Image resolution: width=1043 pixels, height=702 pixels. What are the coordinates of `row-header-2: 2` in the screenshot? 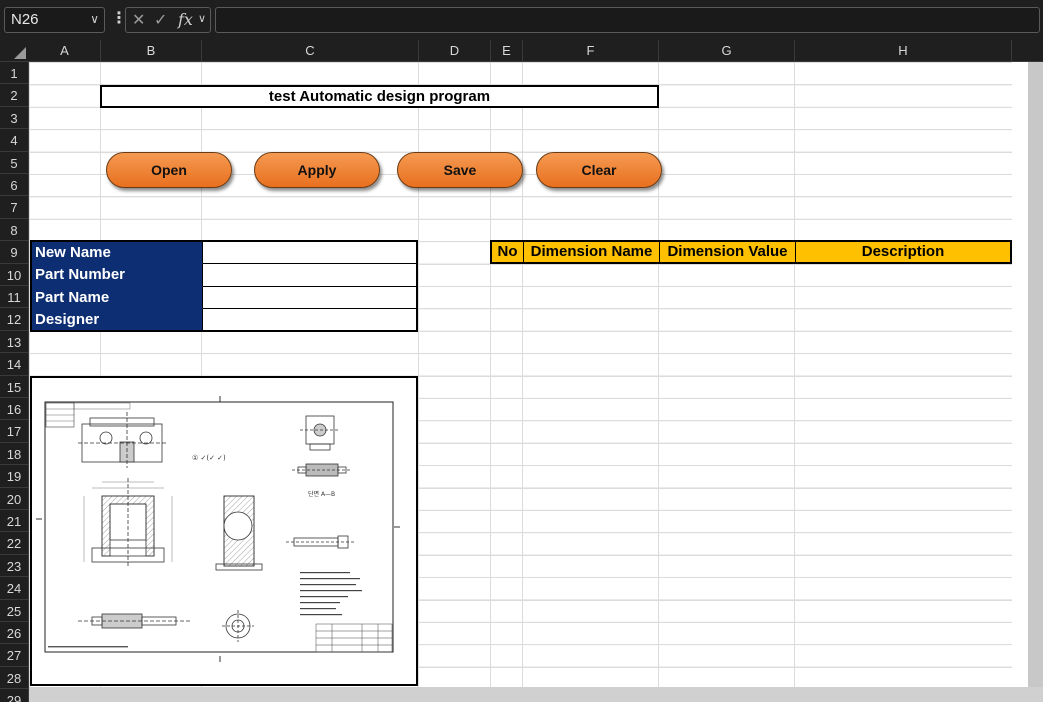 It's located at (14, 95).